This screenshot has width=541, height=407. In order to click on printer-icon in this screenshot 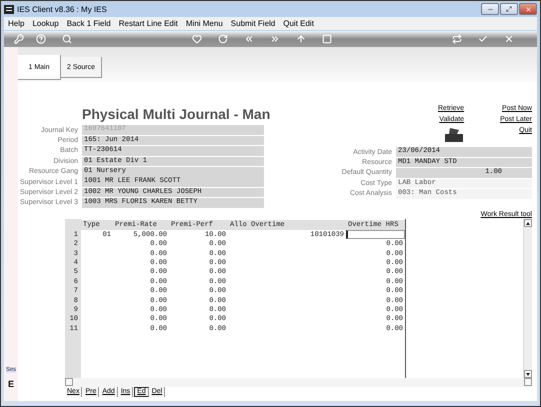, I will do `click(454, 134)`.